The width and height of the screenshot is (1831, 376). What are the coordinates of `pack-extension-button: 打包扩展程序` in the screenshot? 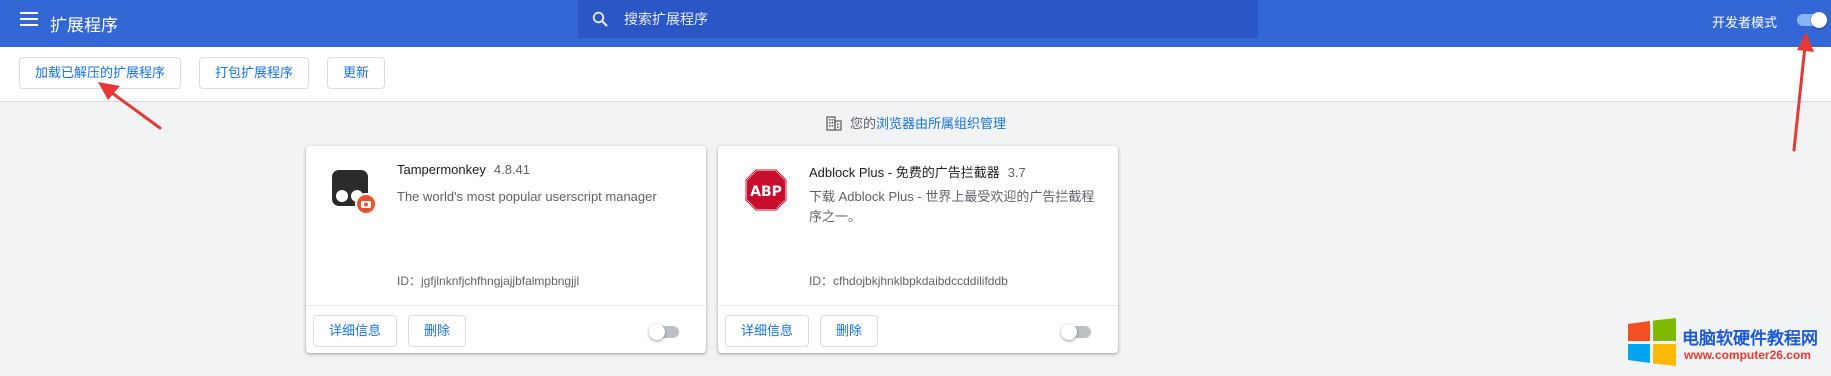 It's located at (254, 73).